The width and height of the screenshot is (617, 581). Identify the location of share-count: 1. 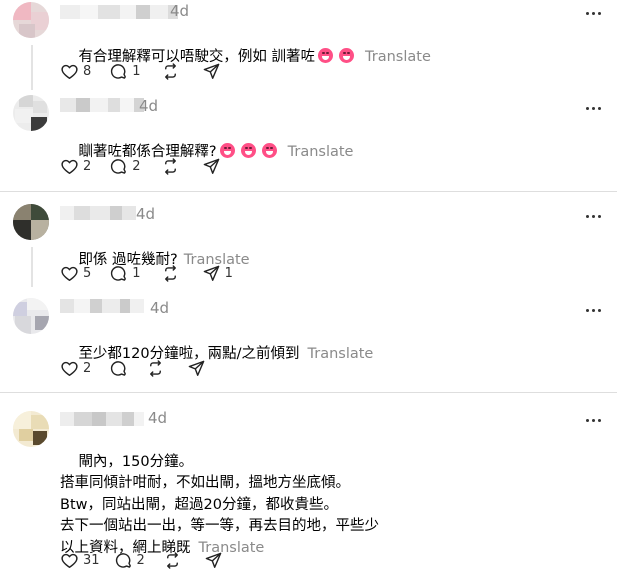
(228, 273).